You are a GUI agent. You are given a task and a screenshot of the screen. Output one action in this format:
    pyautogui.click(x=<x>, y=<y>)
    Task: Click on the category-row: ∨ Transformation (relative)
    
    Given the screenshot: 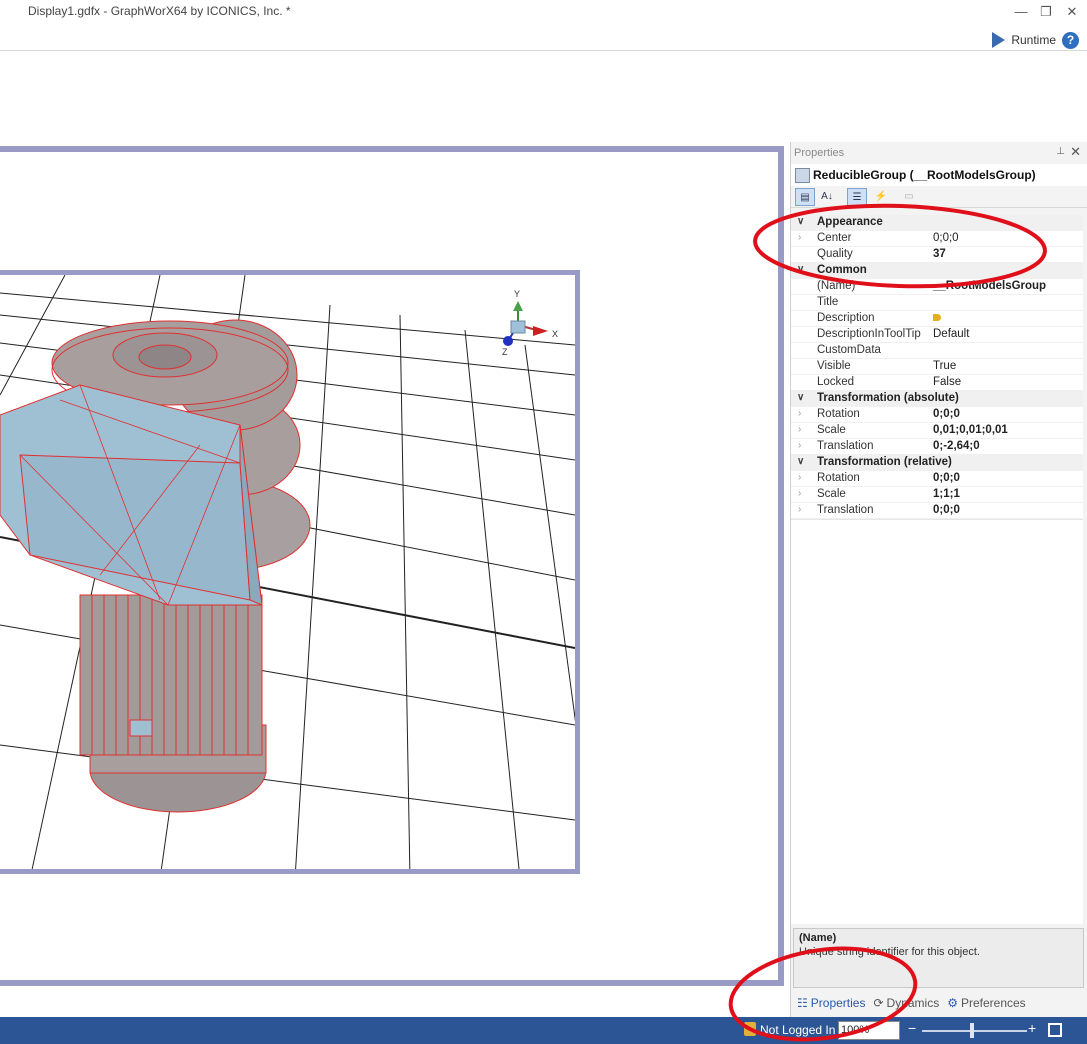 What is the action you would take?
    pyautogui.click(x=937, y=463)
    